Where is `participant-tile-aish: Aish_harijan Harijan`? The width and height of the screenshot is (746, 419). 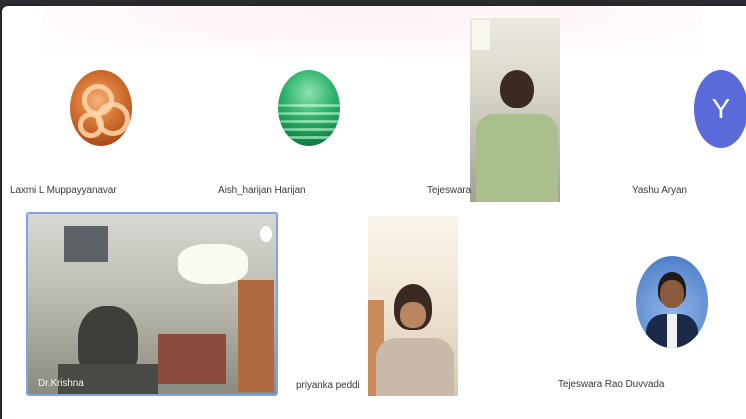 participant-tile-aish: Aish_harijan Harijan is located at coordinates (306, 133).